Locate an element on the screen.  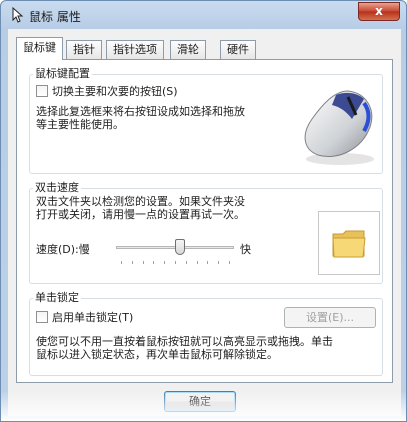
switch-buttons-option: 切换主要和次要的按钮(S) is located at coordinates (107, 92).